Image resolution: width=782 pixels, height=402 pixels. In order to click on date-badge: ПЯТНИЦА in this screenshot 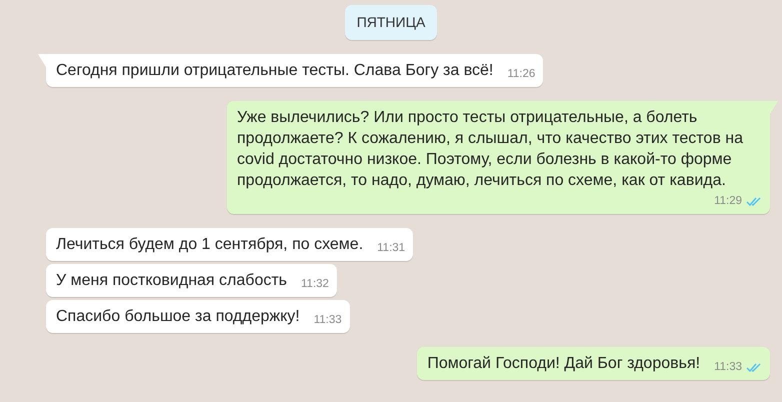, I will do `click(391, 22)`.